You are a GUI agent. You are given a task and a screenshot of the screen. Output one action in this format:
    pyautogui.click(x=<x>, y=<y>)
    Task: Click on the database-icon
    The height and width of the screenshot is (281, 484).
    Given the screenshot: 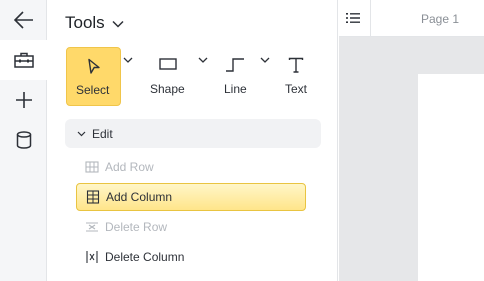 What is the action you would take?
    pyautogui.click(x=23, y=140)
    